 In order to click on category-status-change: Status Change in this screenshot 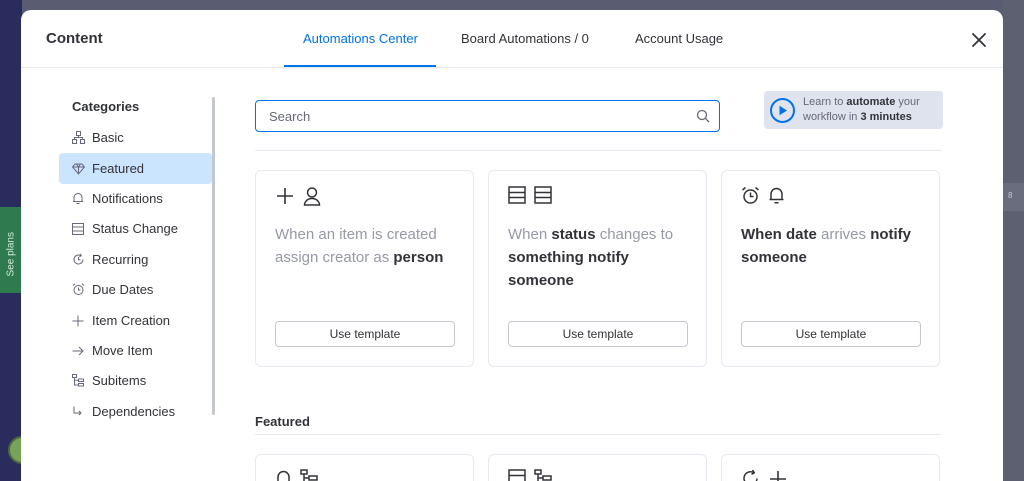, I will do `click(135, 228)`.